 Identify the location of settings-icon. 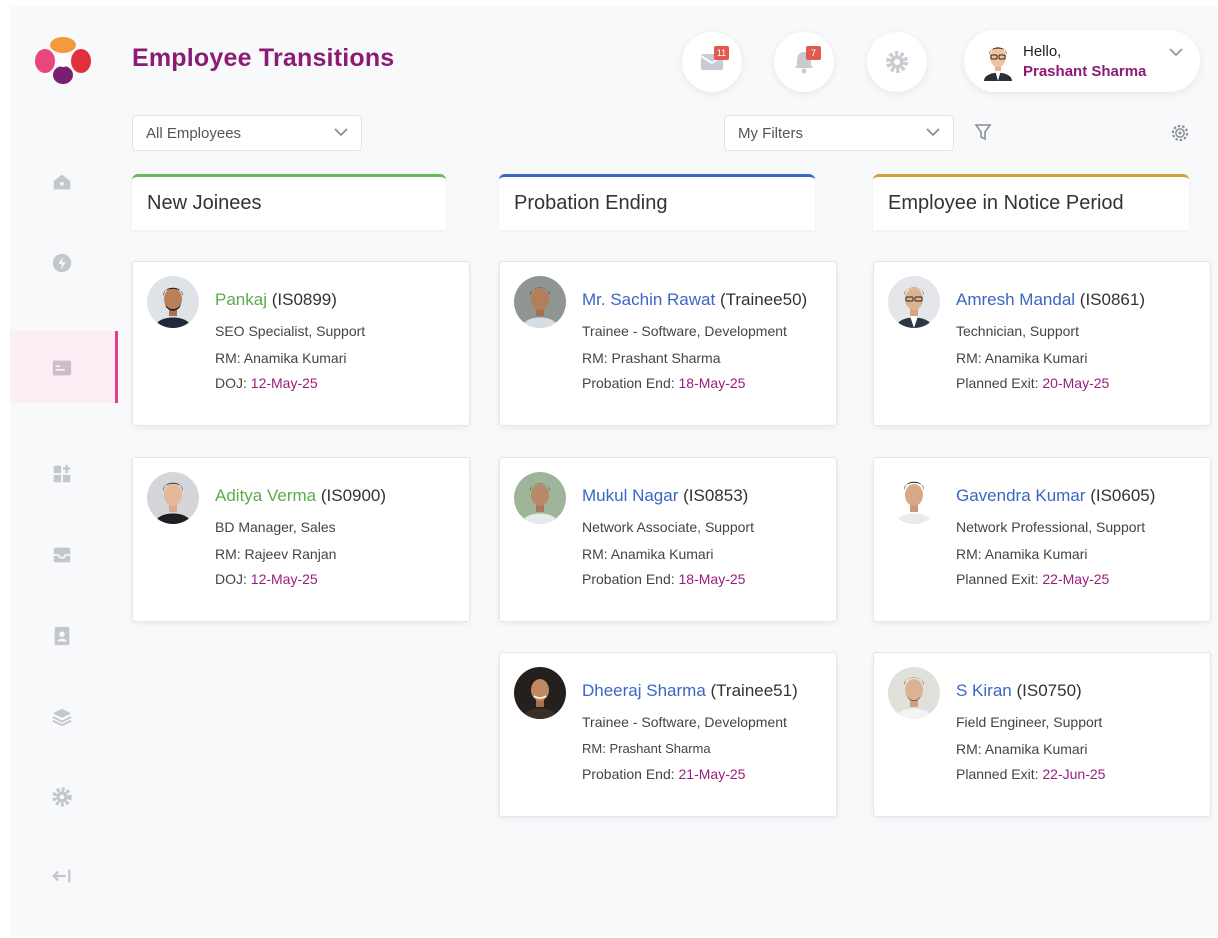
(62, 797).